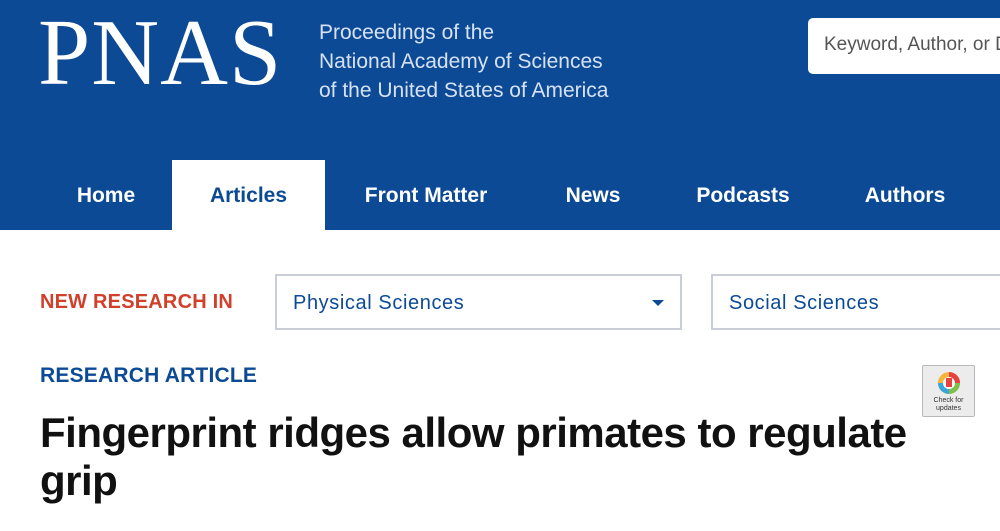 Image resolution: width=1000 pixels, height=531 pixels. Describe the element at coordinates (949, 383) in the screenshot. I see `crossmark-icon` at that location.